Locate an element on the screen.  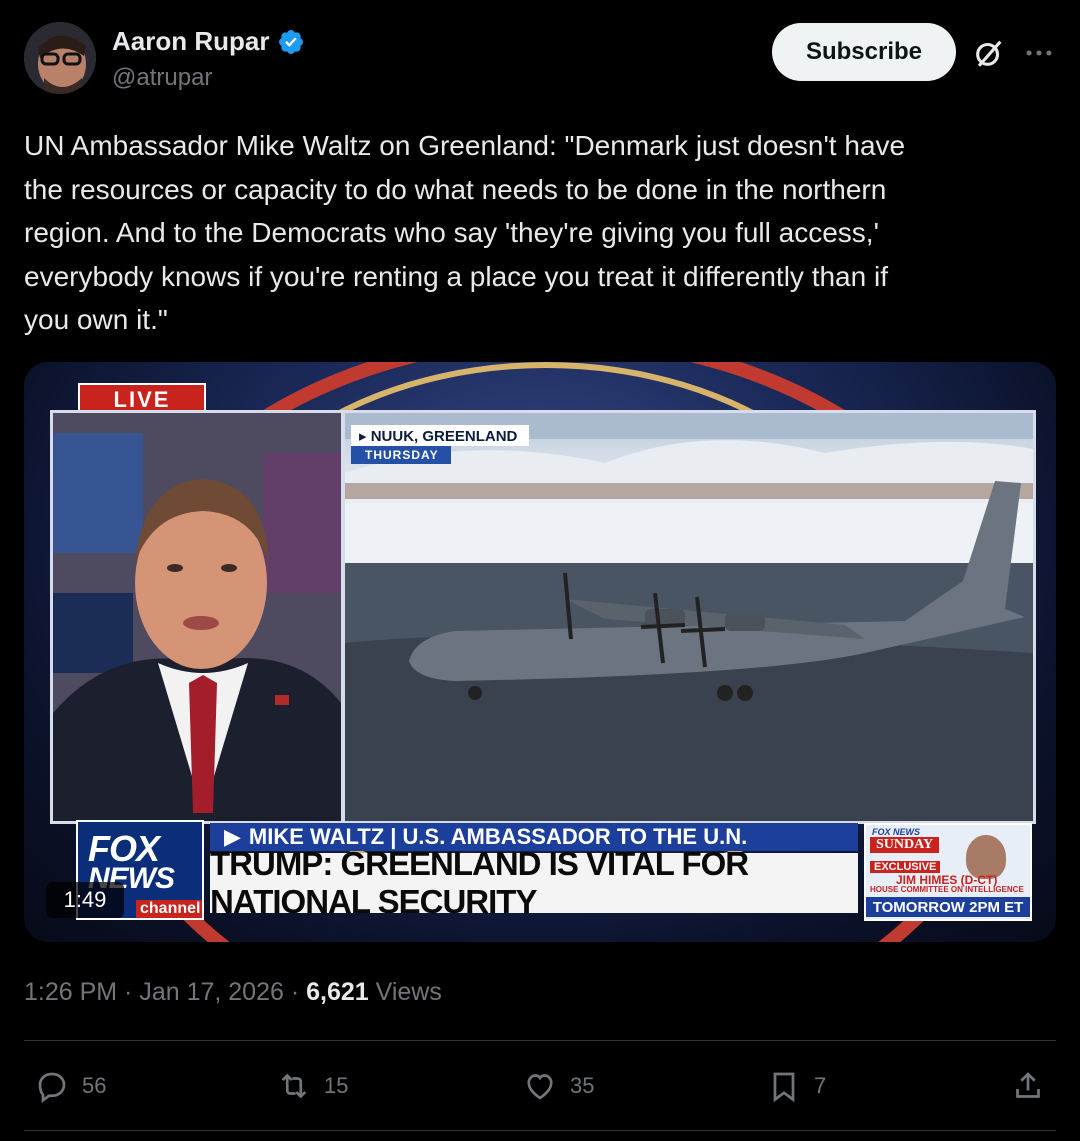
bookmark-icon is located at coordinates (784, 1087).